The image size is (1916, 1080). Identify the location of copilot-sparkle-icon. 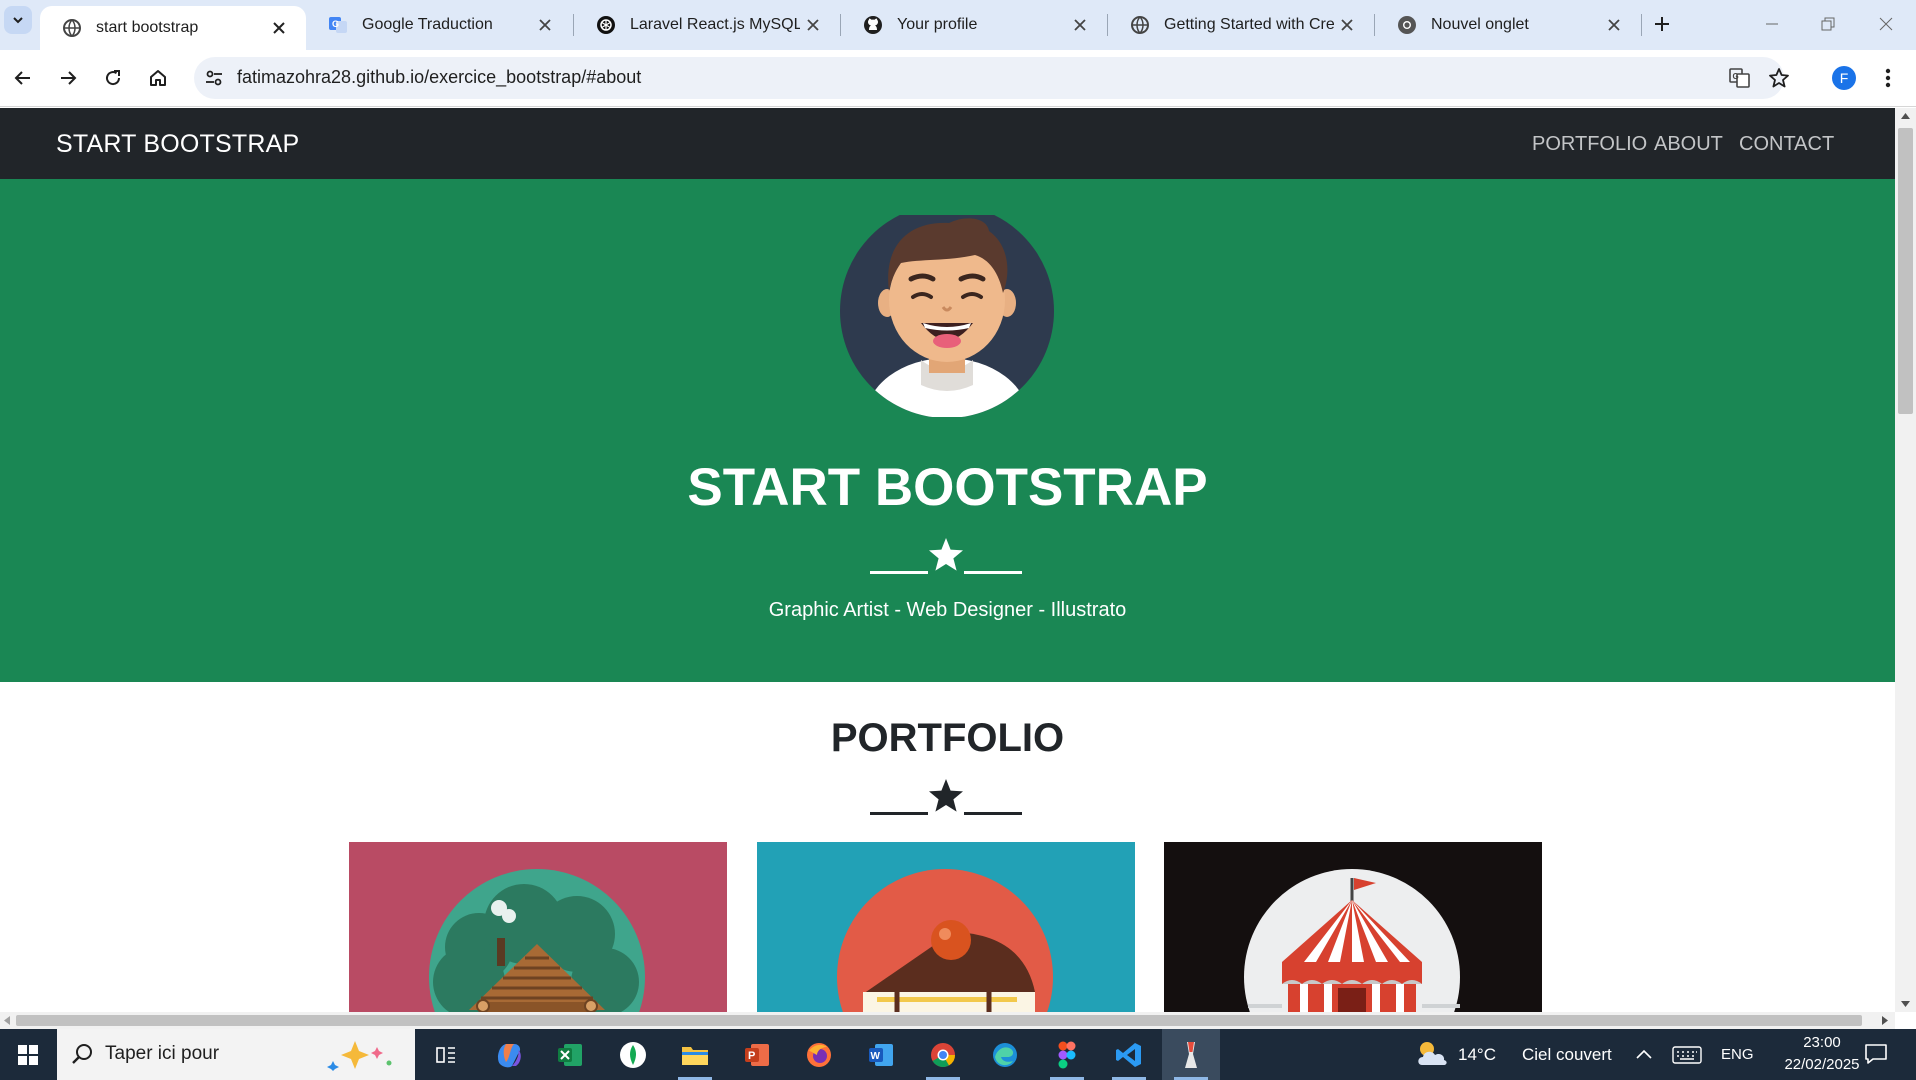
(363, 1055).